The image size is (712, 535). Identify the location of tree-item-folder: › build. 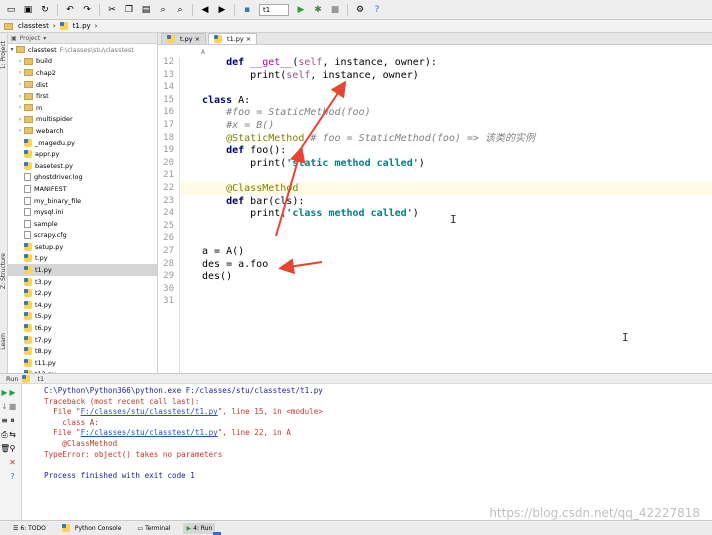
(82, 62).